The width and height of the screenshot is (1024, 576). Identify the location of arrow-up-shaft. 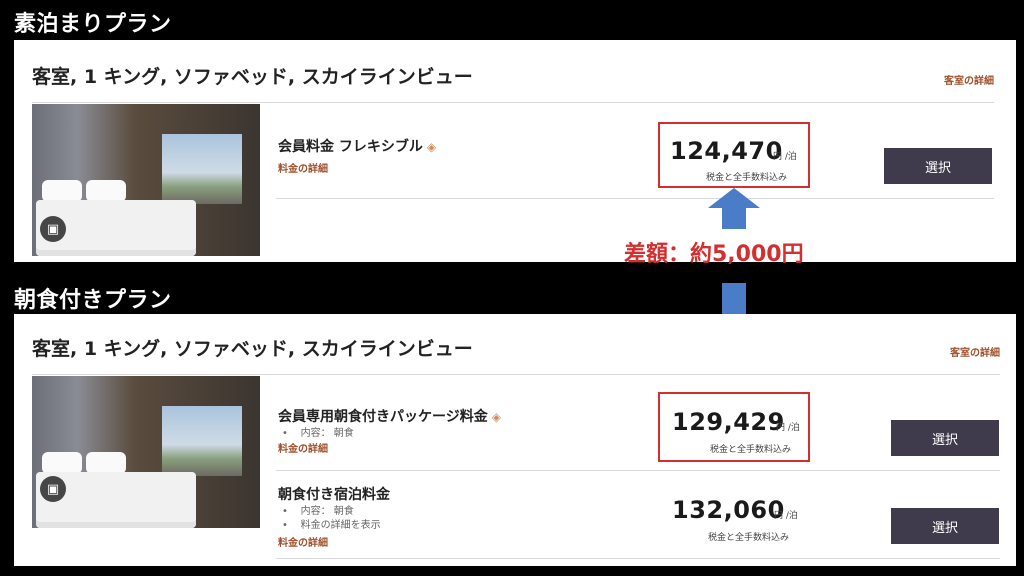
(734, 218).